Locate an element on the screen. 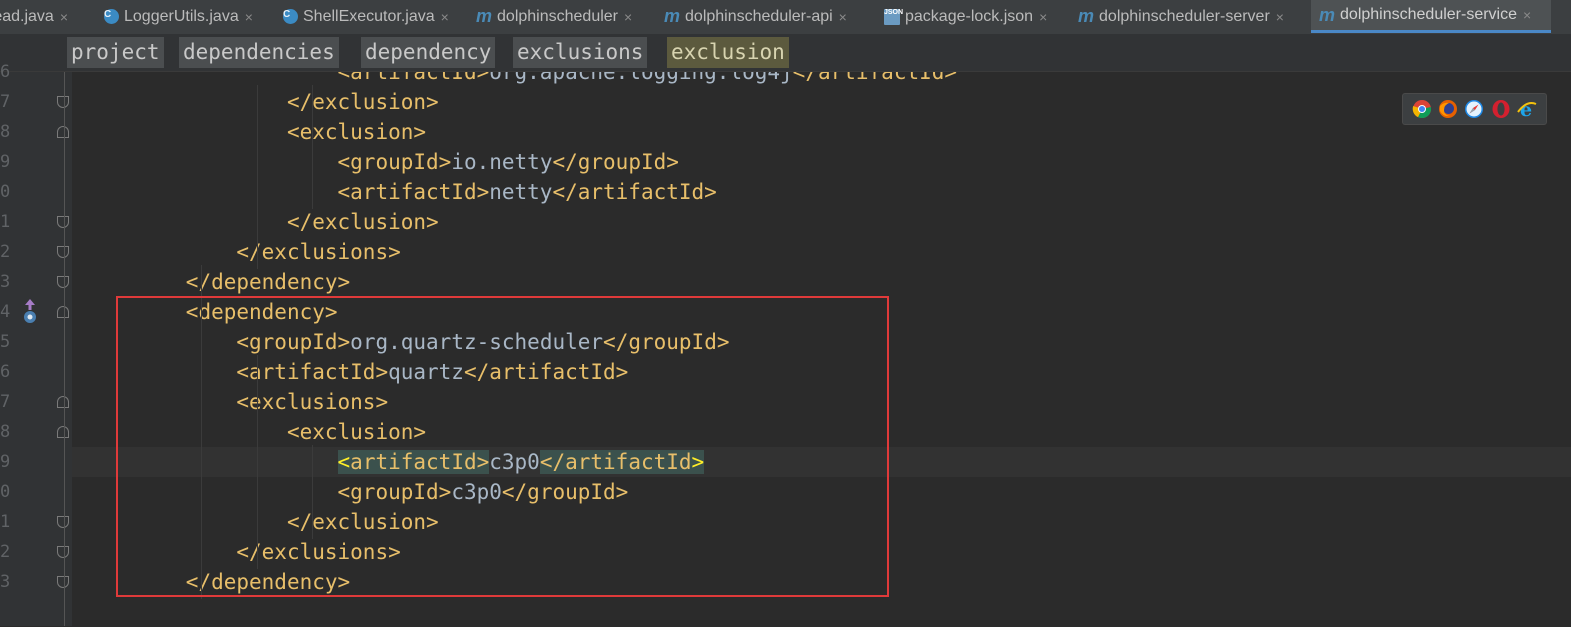  breadcrumb-exclusions: exclusions is located at coordinates (580, 52).